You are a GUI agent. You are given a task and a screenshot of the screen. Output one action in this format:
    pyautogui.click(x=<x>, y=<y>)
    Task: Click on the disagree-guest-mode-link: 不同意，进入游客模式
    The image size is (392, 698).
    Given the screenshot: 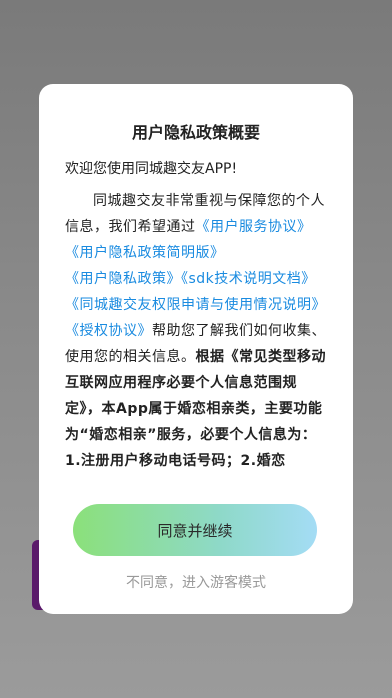 What is the action you would take?
    pyautogui.click(x=196, y=582)
    